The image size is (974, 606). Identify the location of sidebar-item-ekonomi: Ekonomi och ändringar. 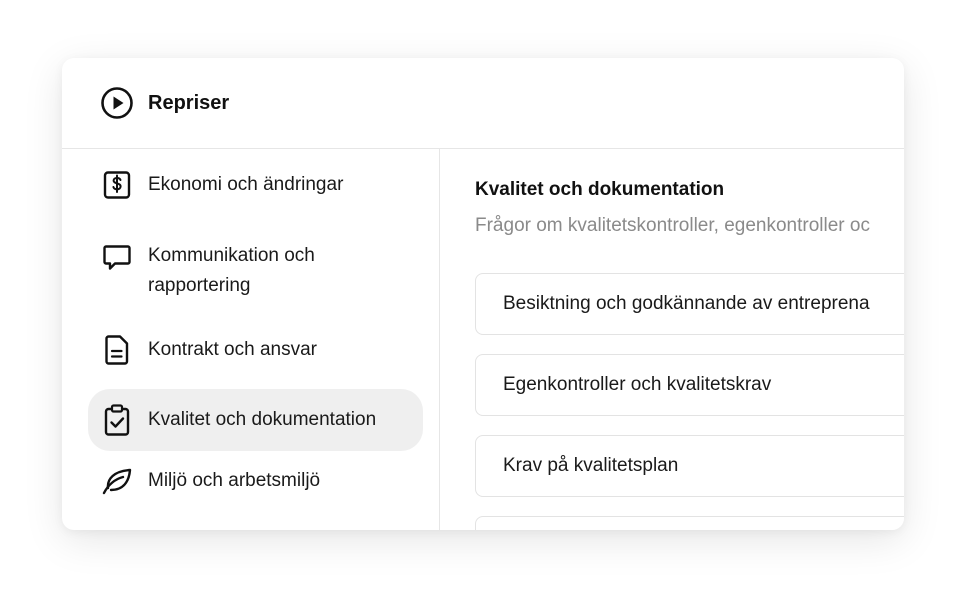
(255, 193).